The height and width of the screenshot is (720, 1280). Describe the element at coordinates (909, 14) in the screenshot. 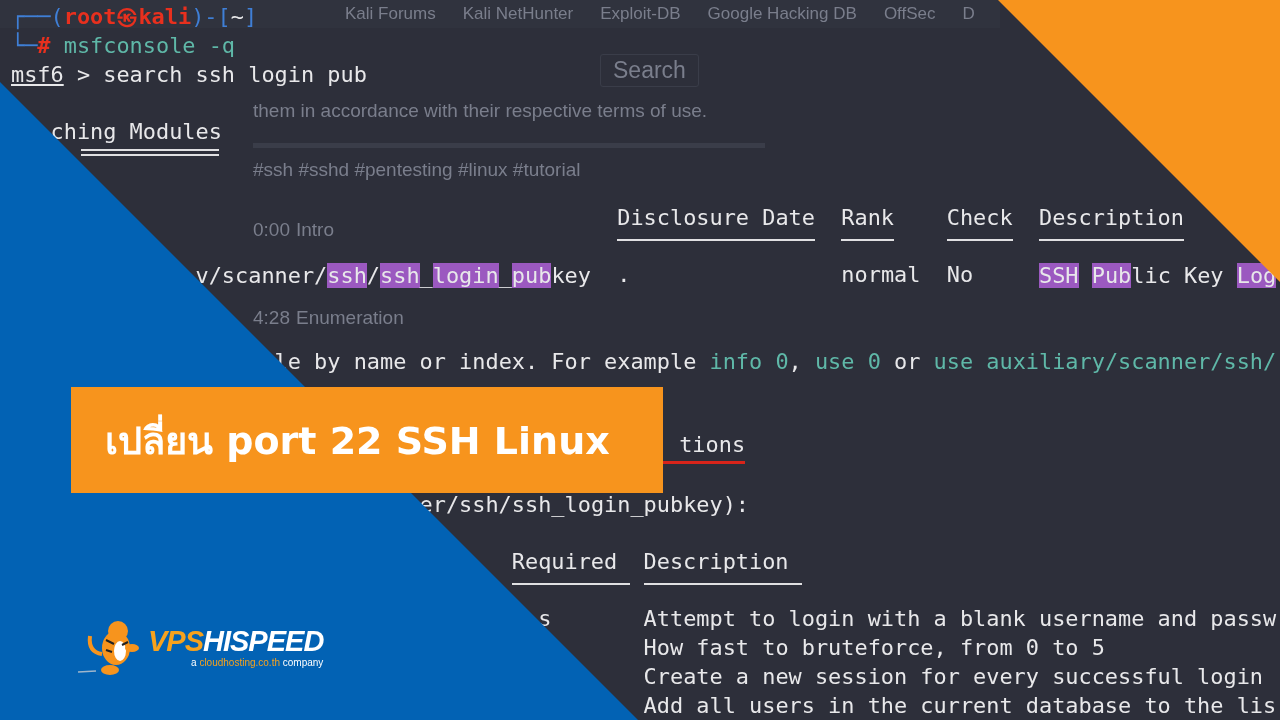

I see `bookmark-link: OffSec` at that location.